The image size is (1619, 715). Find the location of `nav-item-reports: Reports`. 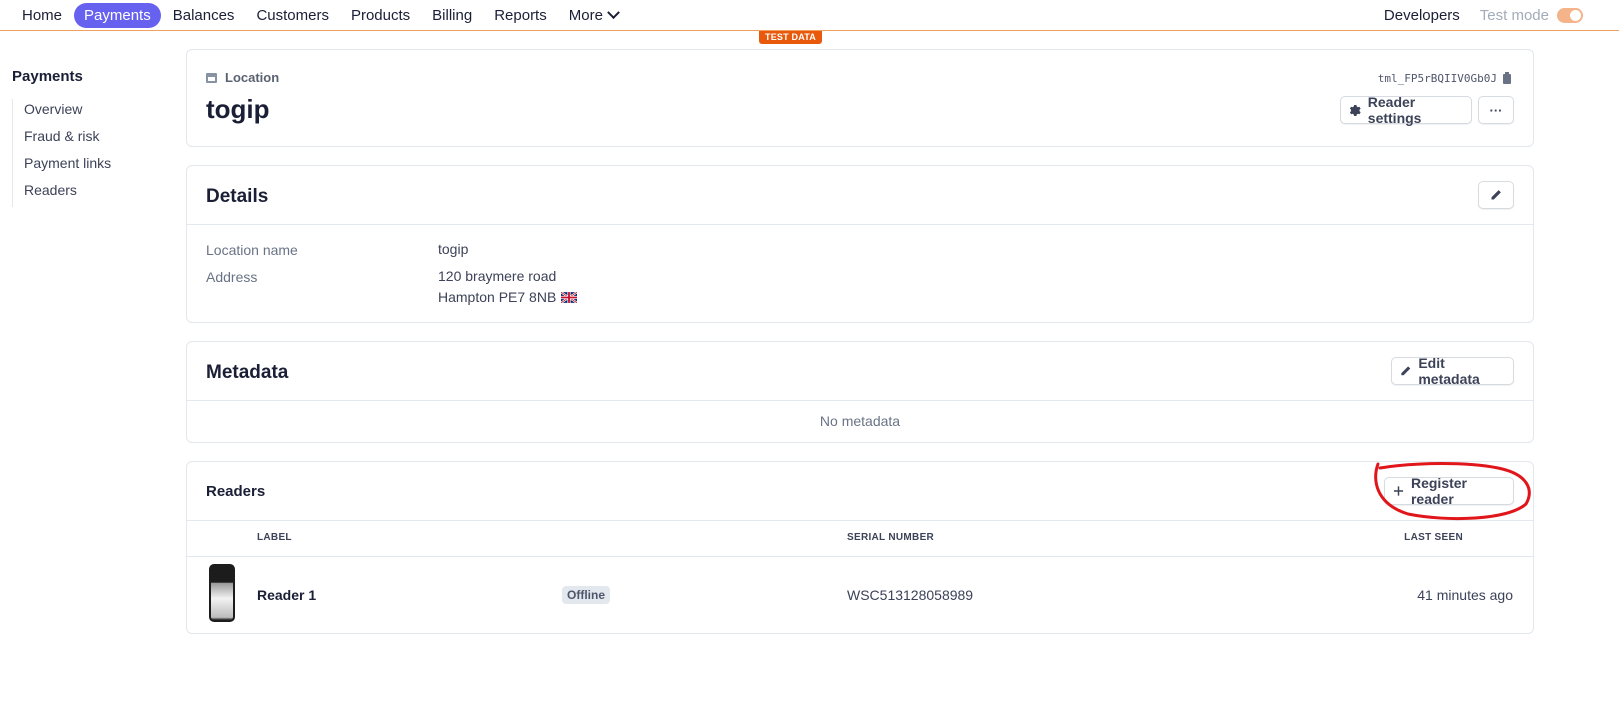

nav-item-reports: Reports is located at coordinates (520, 15).